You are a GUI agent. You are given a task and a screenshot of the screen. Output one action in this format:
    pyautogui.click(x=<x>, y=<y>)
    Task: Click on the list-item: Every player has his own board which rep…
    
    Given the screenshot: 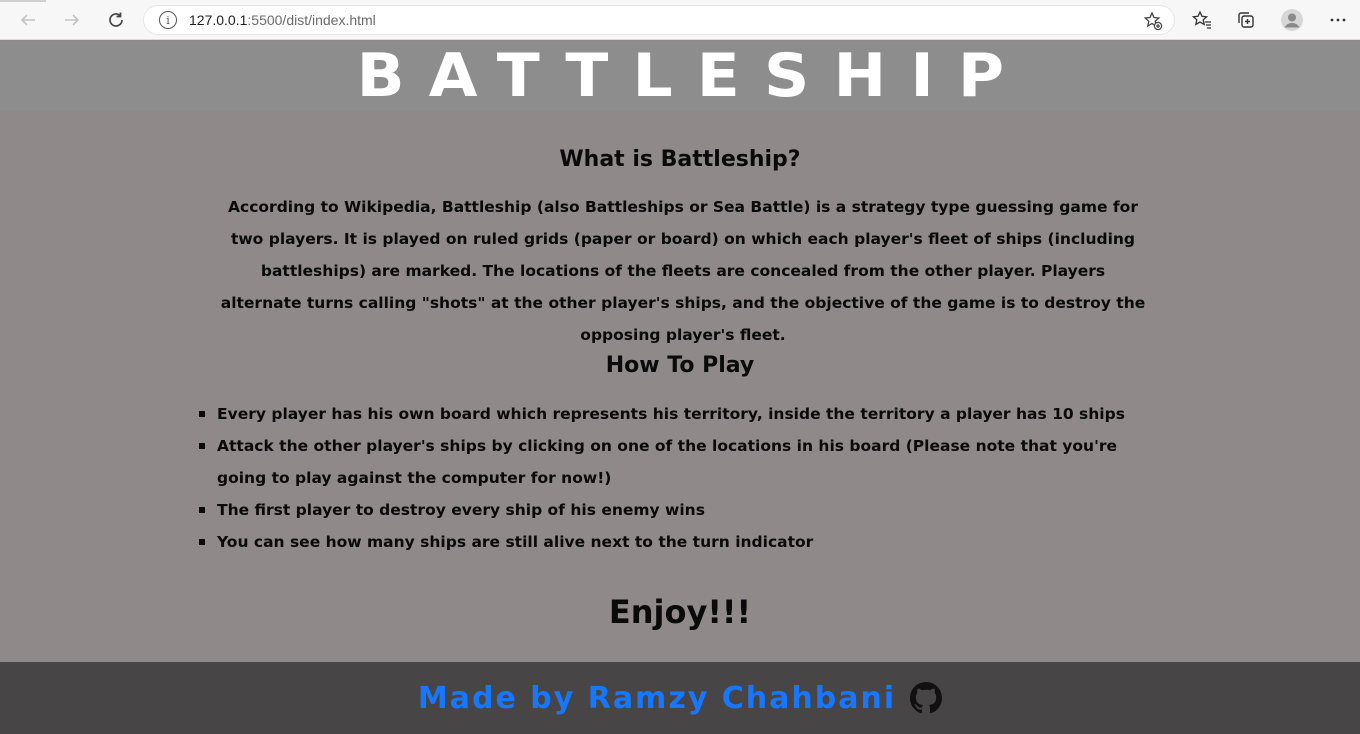 What is the action you would take?
    pyautogui.click(x=679, y=414)
    